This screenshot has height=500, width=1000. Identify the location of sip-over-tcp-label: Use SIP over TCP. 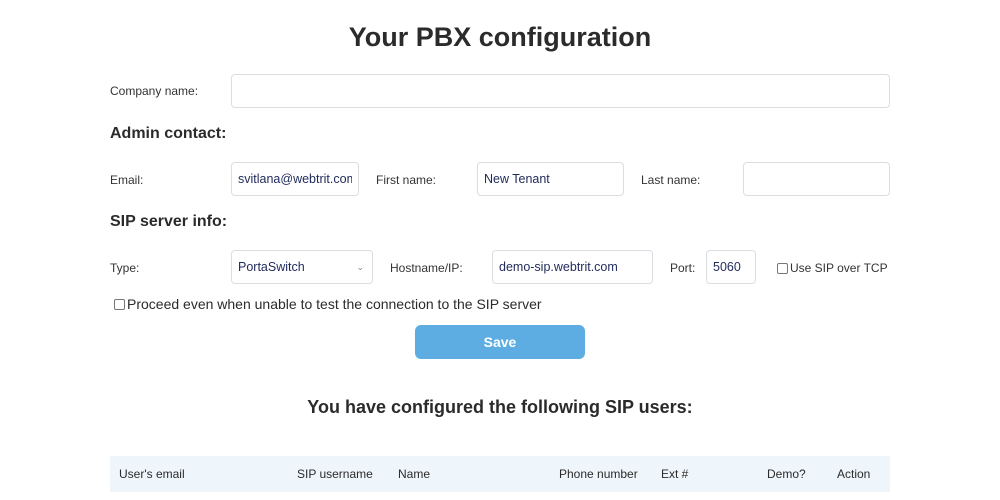
(839, 268).